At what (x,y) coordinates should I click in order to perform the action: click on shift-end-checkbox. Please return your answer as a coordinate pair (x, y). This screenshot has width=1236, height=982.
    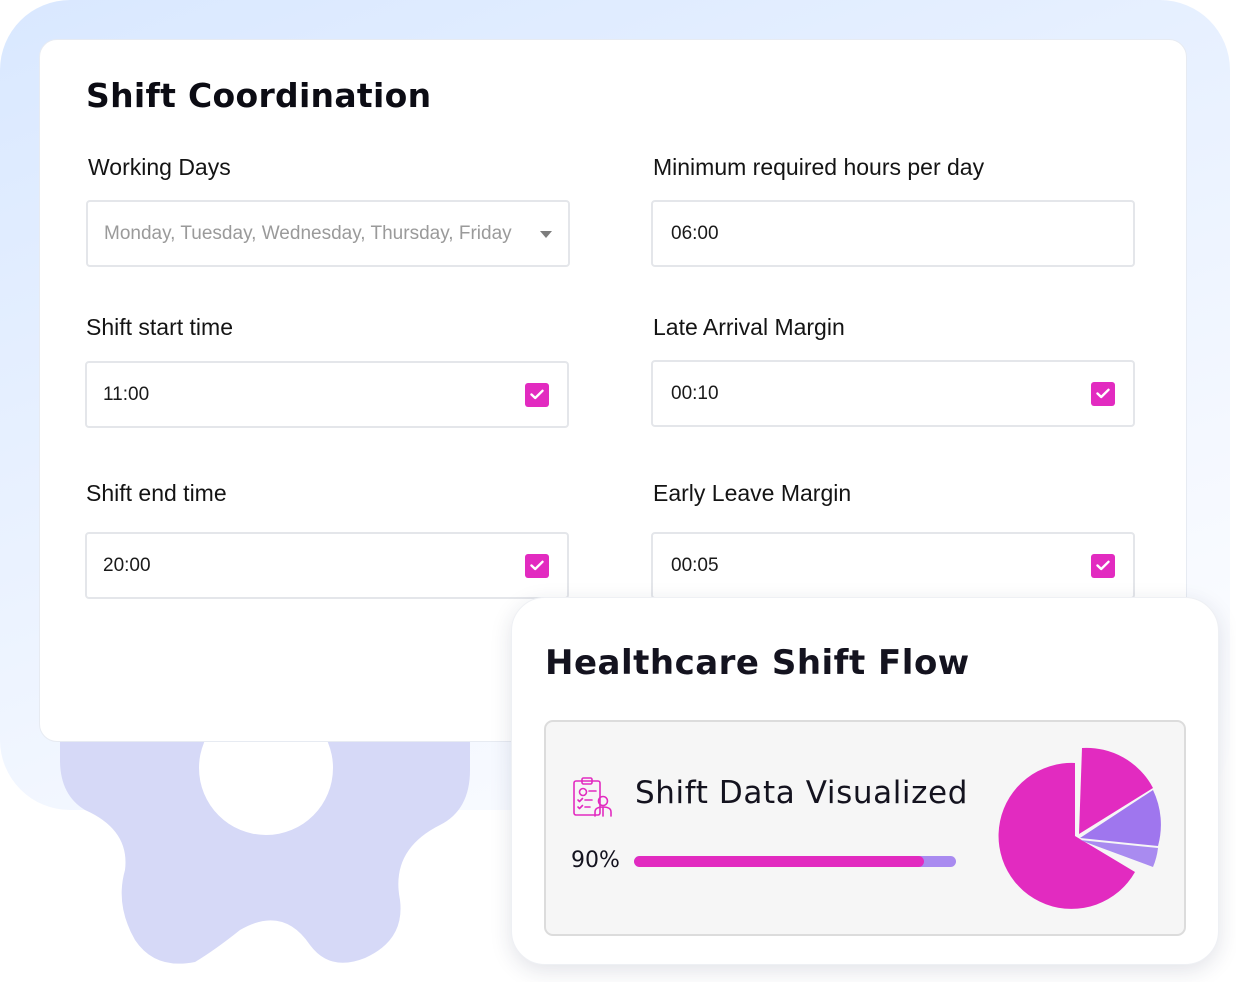
    Looking at the image, I should click on (537, 565).